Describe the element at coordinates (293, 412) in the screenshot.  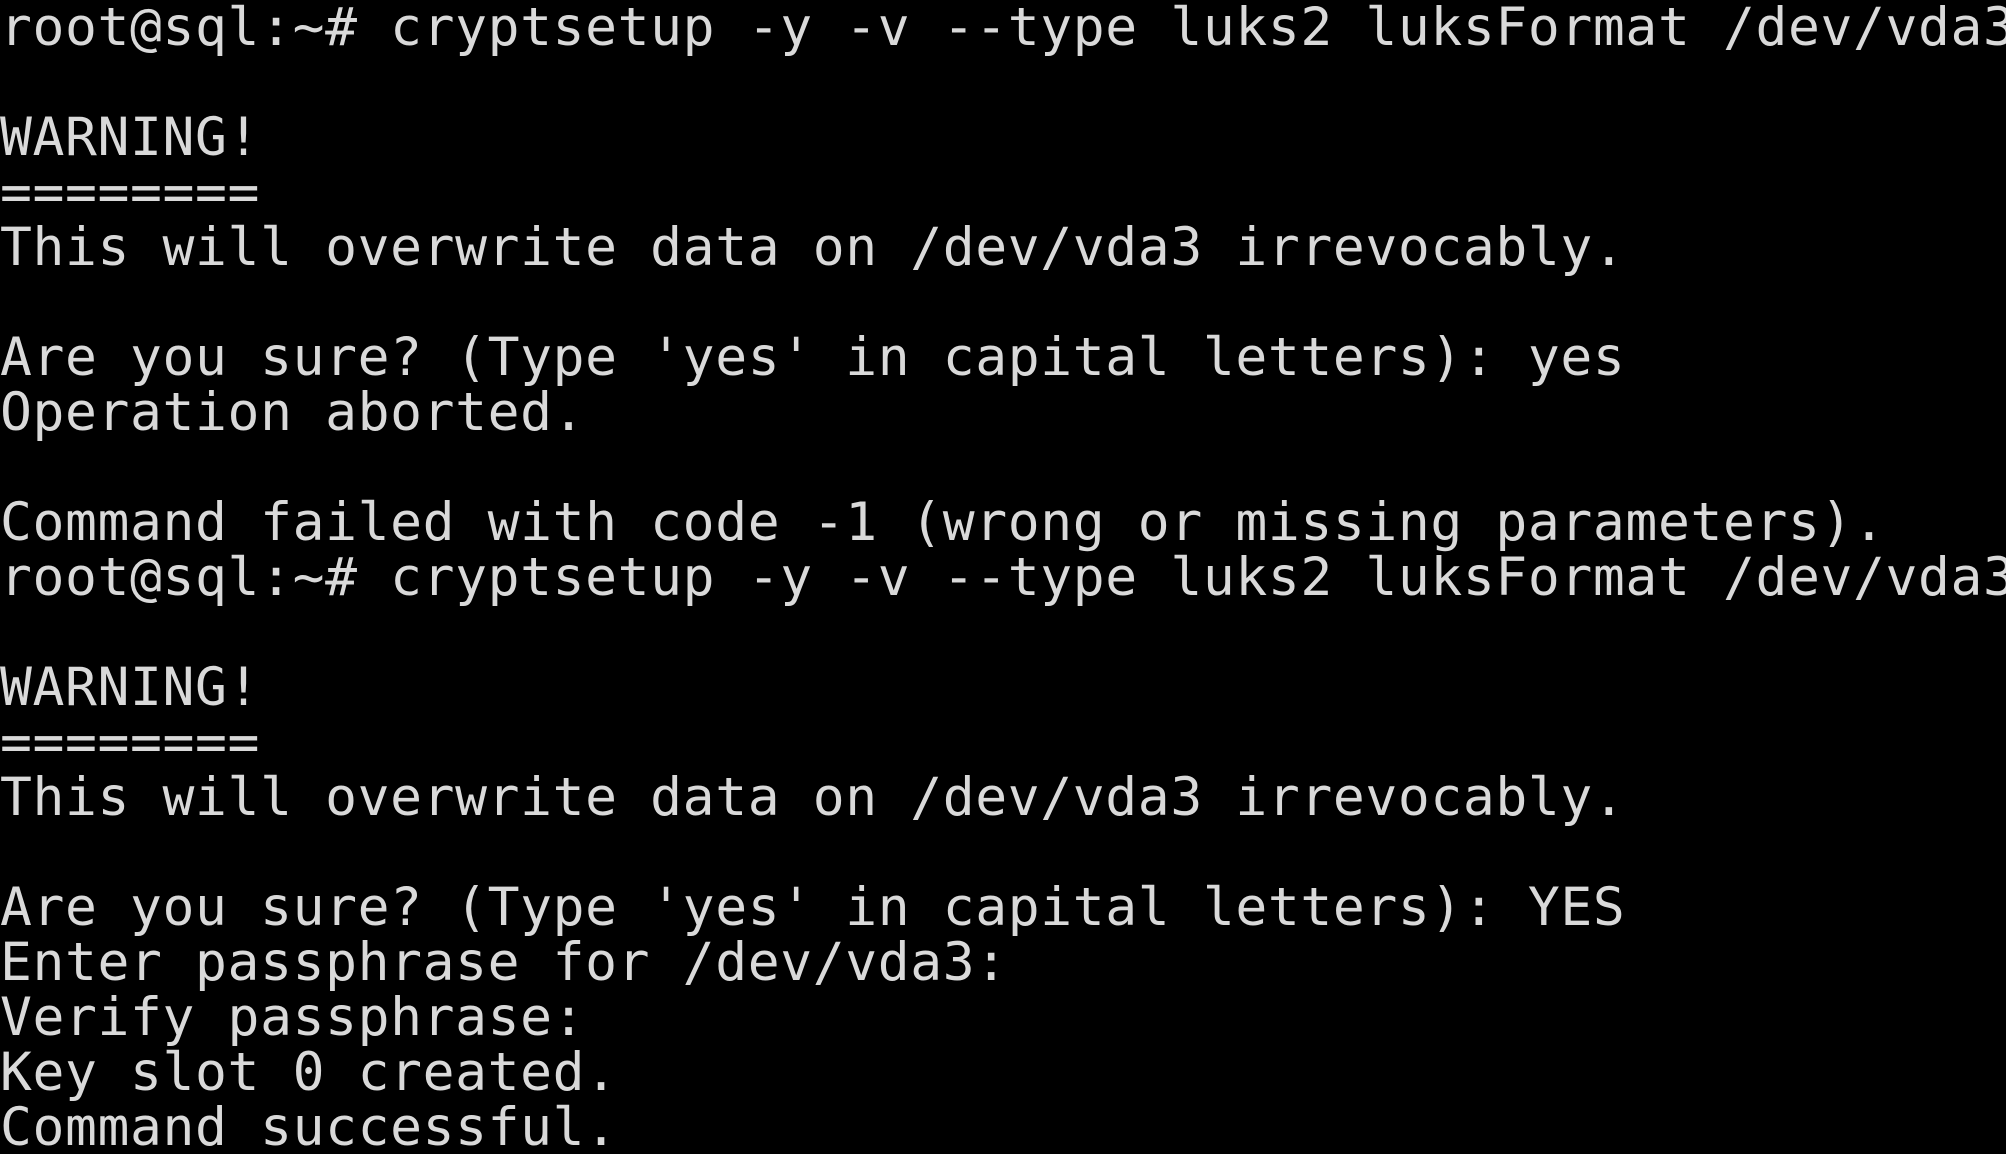
I see `status-line: Operation aborted.` at that location.